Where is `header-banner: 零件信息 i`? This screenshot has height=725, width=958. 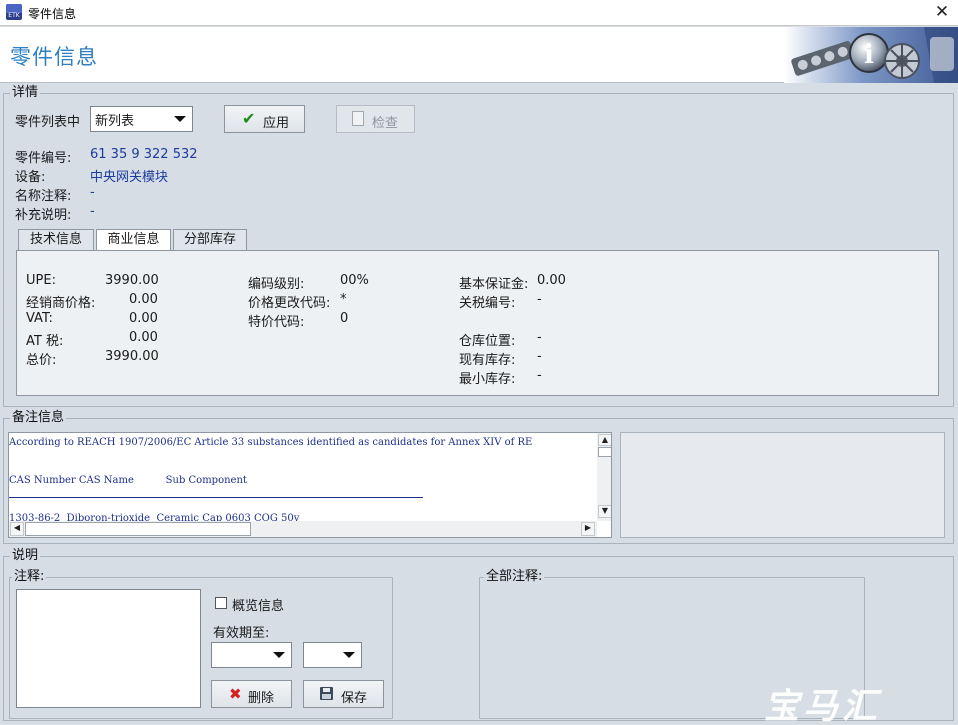
header-banner: 零件信息 i is located at coordinates (479, 55).